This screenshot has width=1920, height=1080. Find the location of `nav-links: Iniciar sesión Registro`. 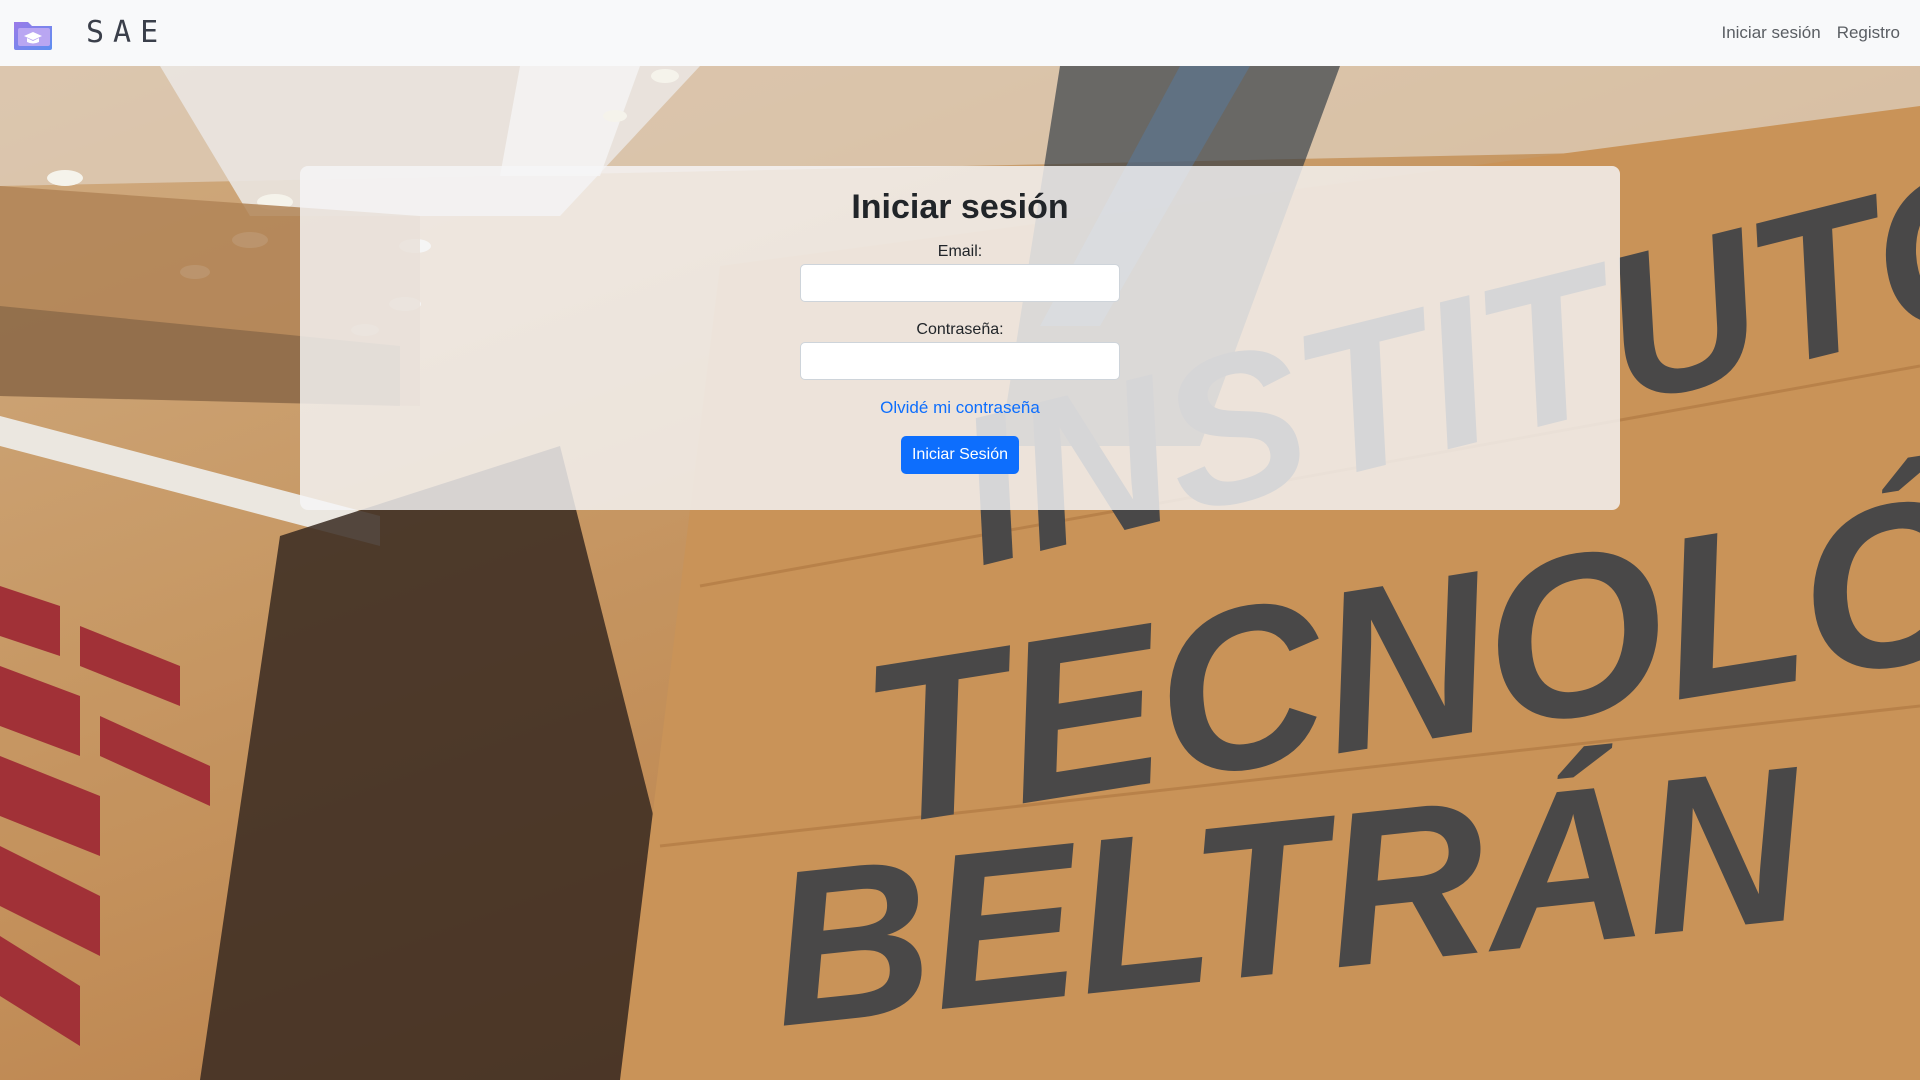

nav-links: Iniciar sesión Registro is located at coordinates (1810, 33).